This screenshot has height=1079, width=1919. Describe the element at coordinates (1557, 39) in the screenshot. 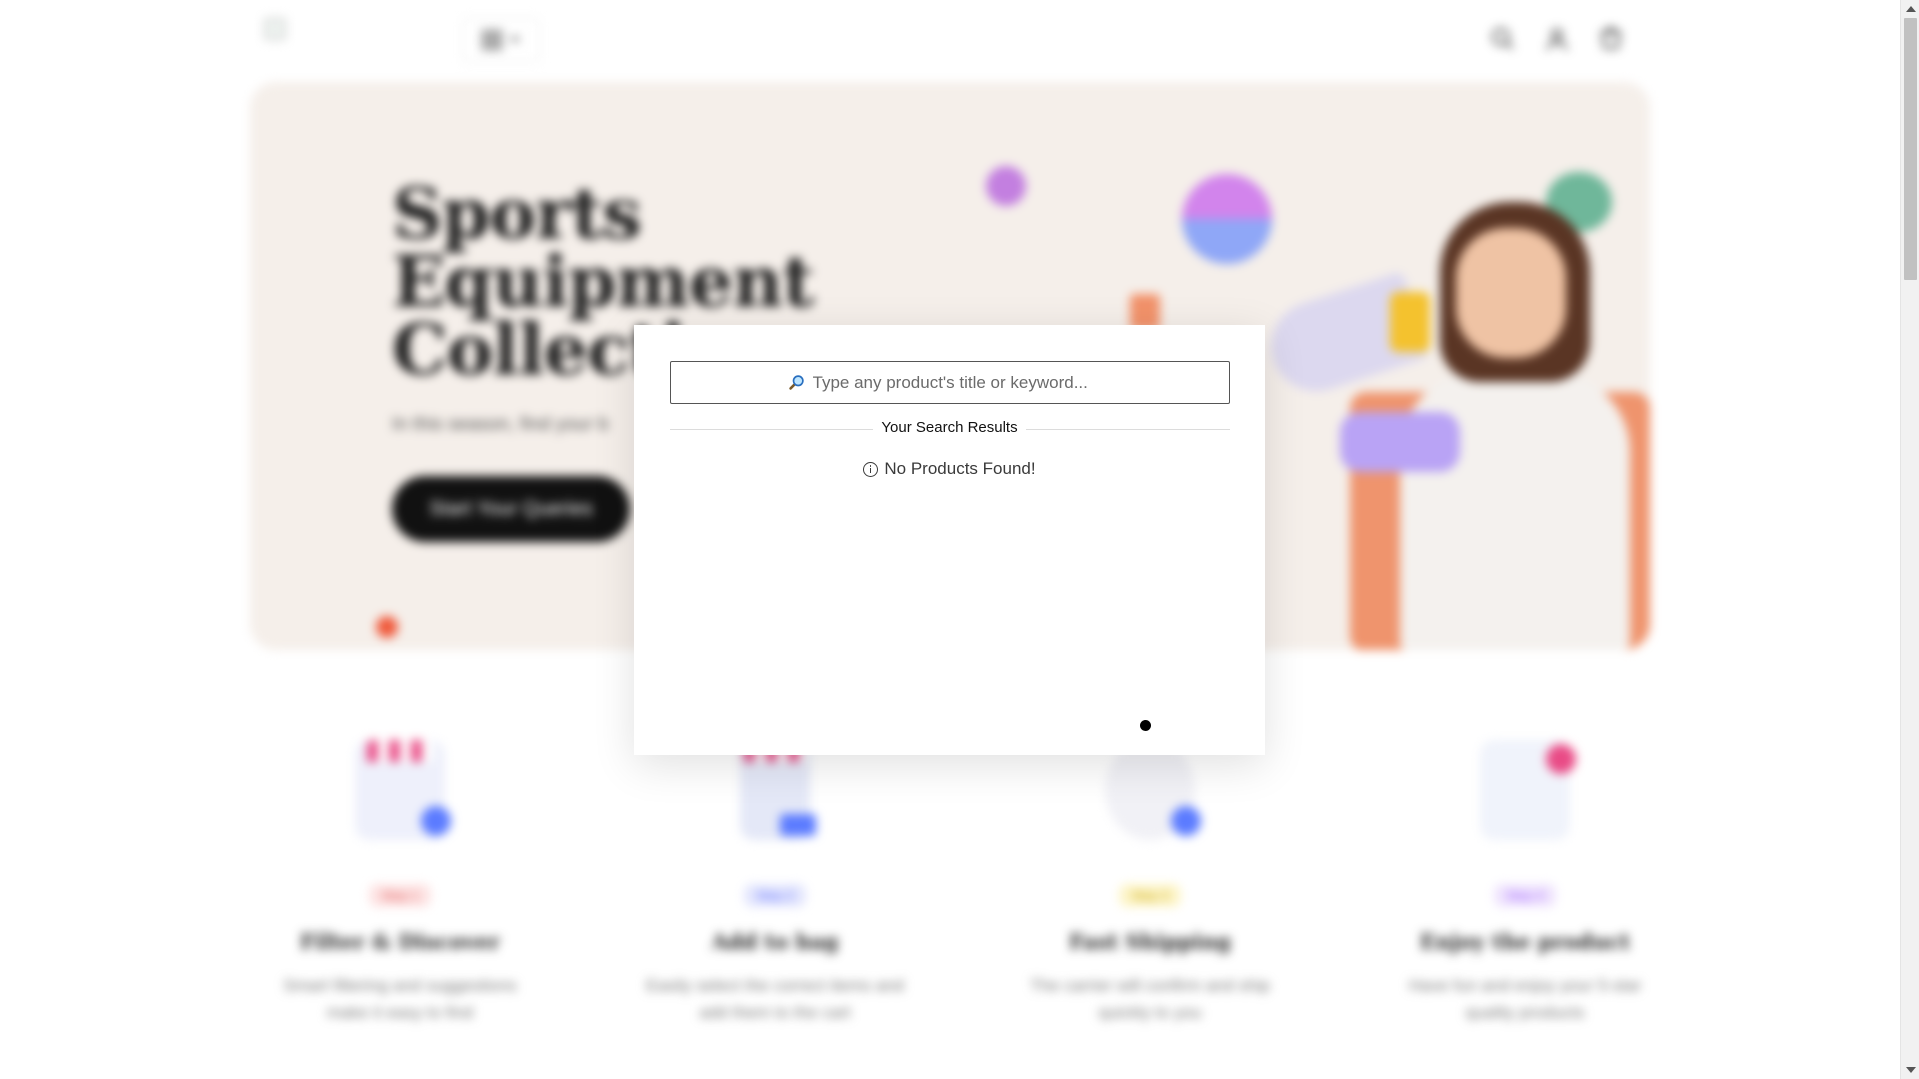

I see `user-icon` at that location.